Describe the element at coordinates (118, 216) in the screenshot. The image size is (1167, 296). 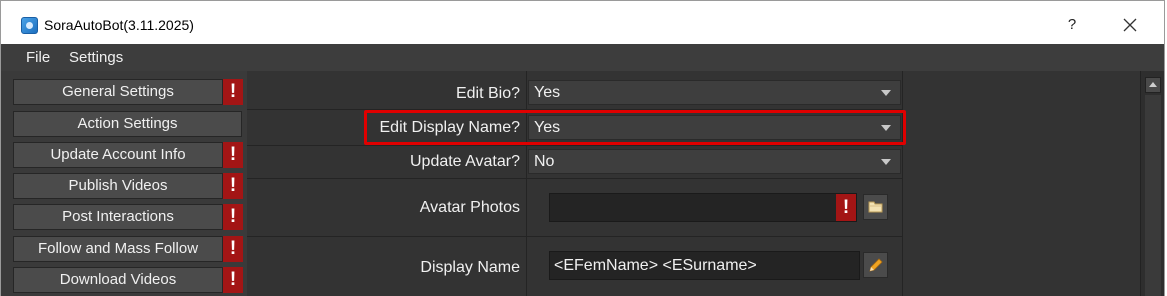
I see `sidebar-item-label: Post Interactions` at that location.